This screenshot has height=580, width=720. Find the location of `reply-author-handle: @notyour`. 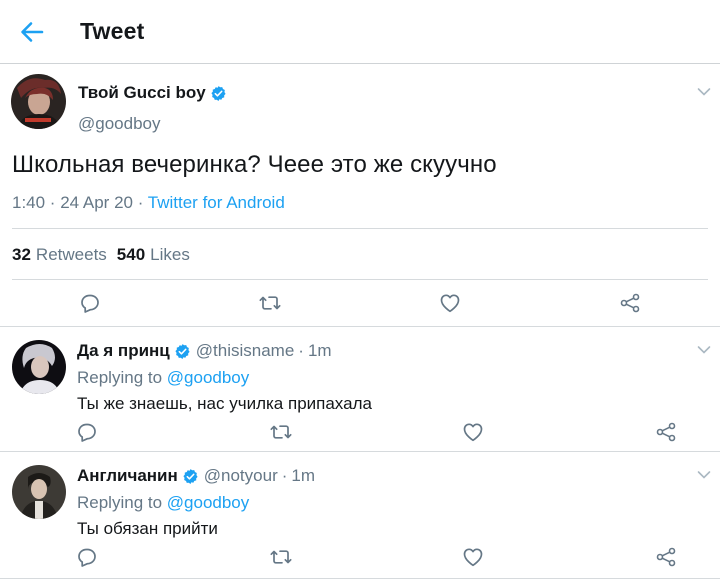

reply-author-handle: @notyour is located at coordinates (241, 476).